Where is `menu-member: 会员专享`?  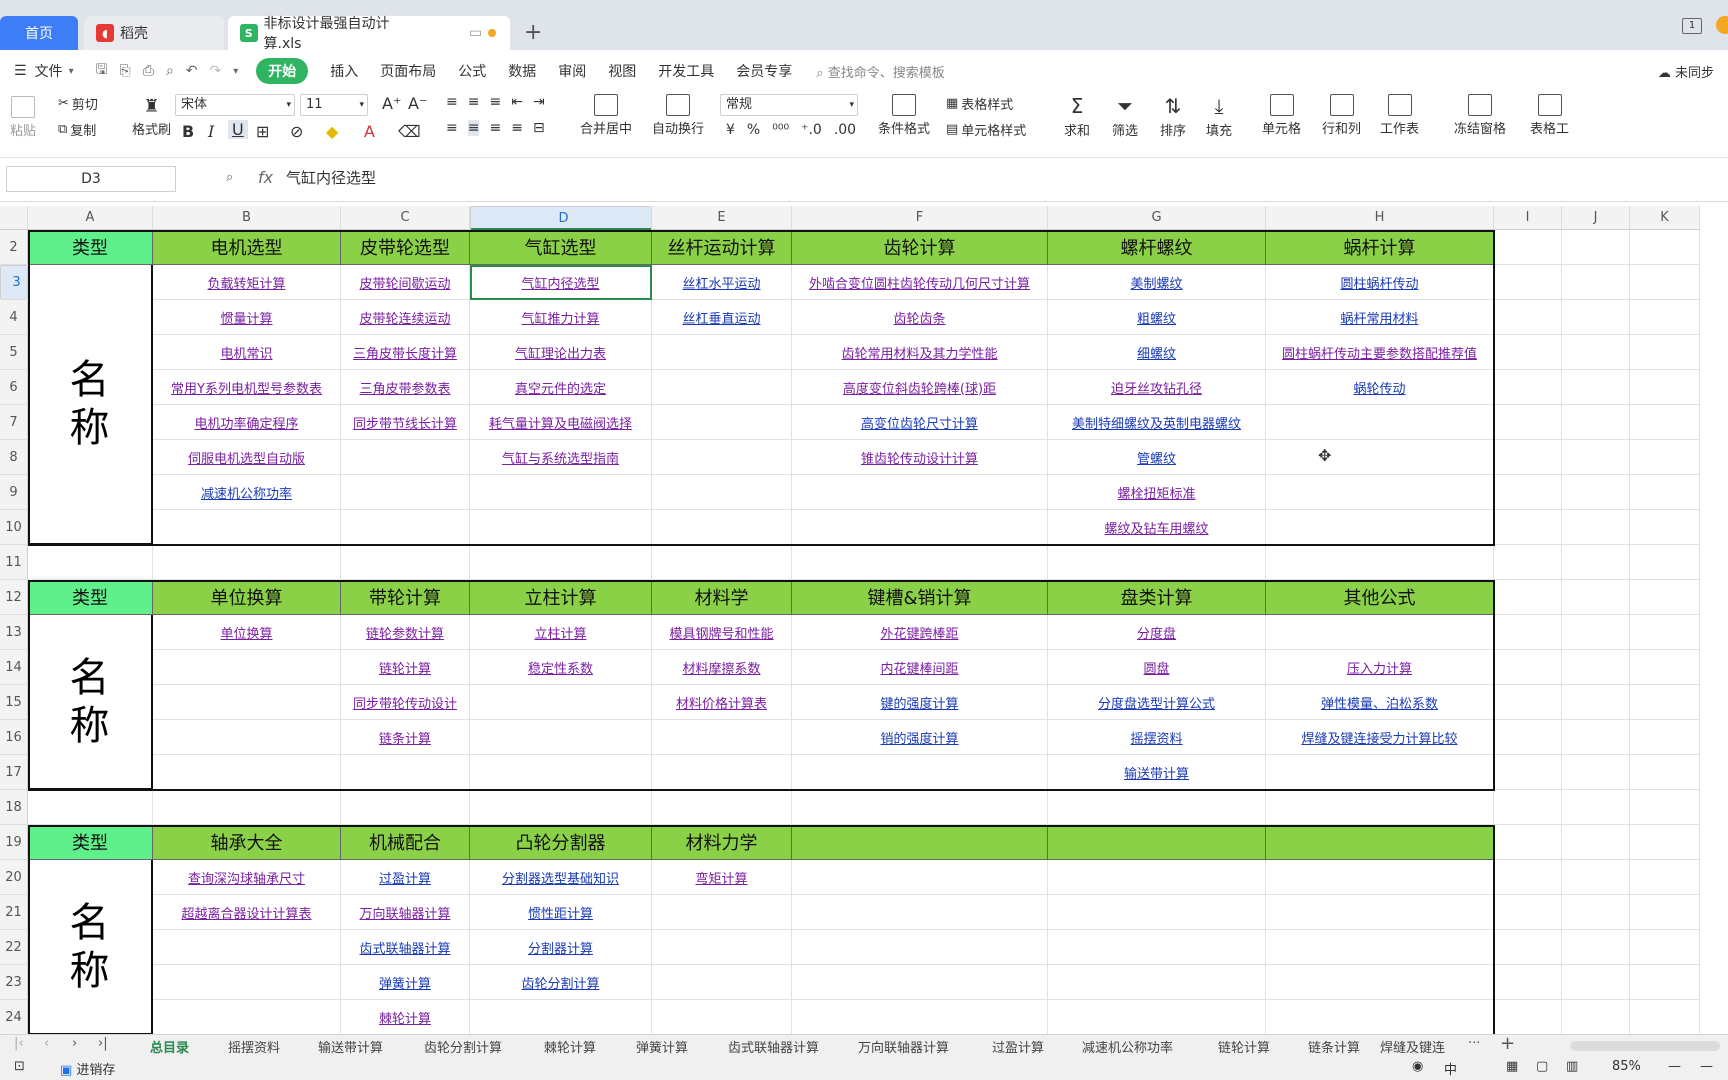
menu-member: 会员专享 is located at coordinates (764, 71).